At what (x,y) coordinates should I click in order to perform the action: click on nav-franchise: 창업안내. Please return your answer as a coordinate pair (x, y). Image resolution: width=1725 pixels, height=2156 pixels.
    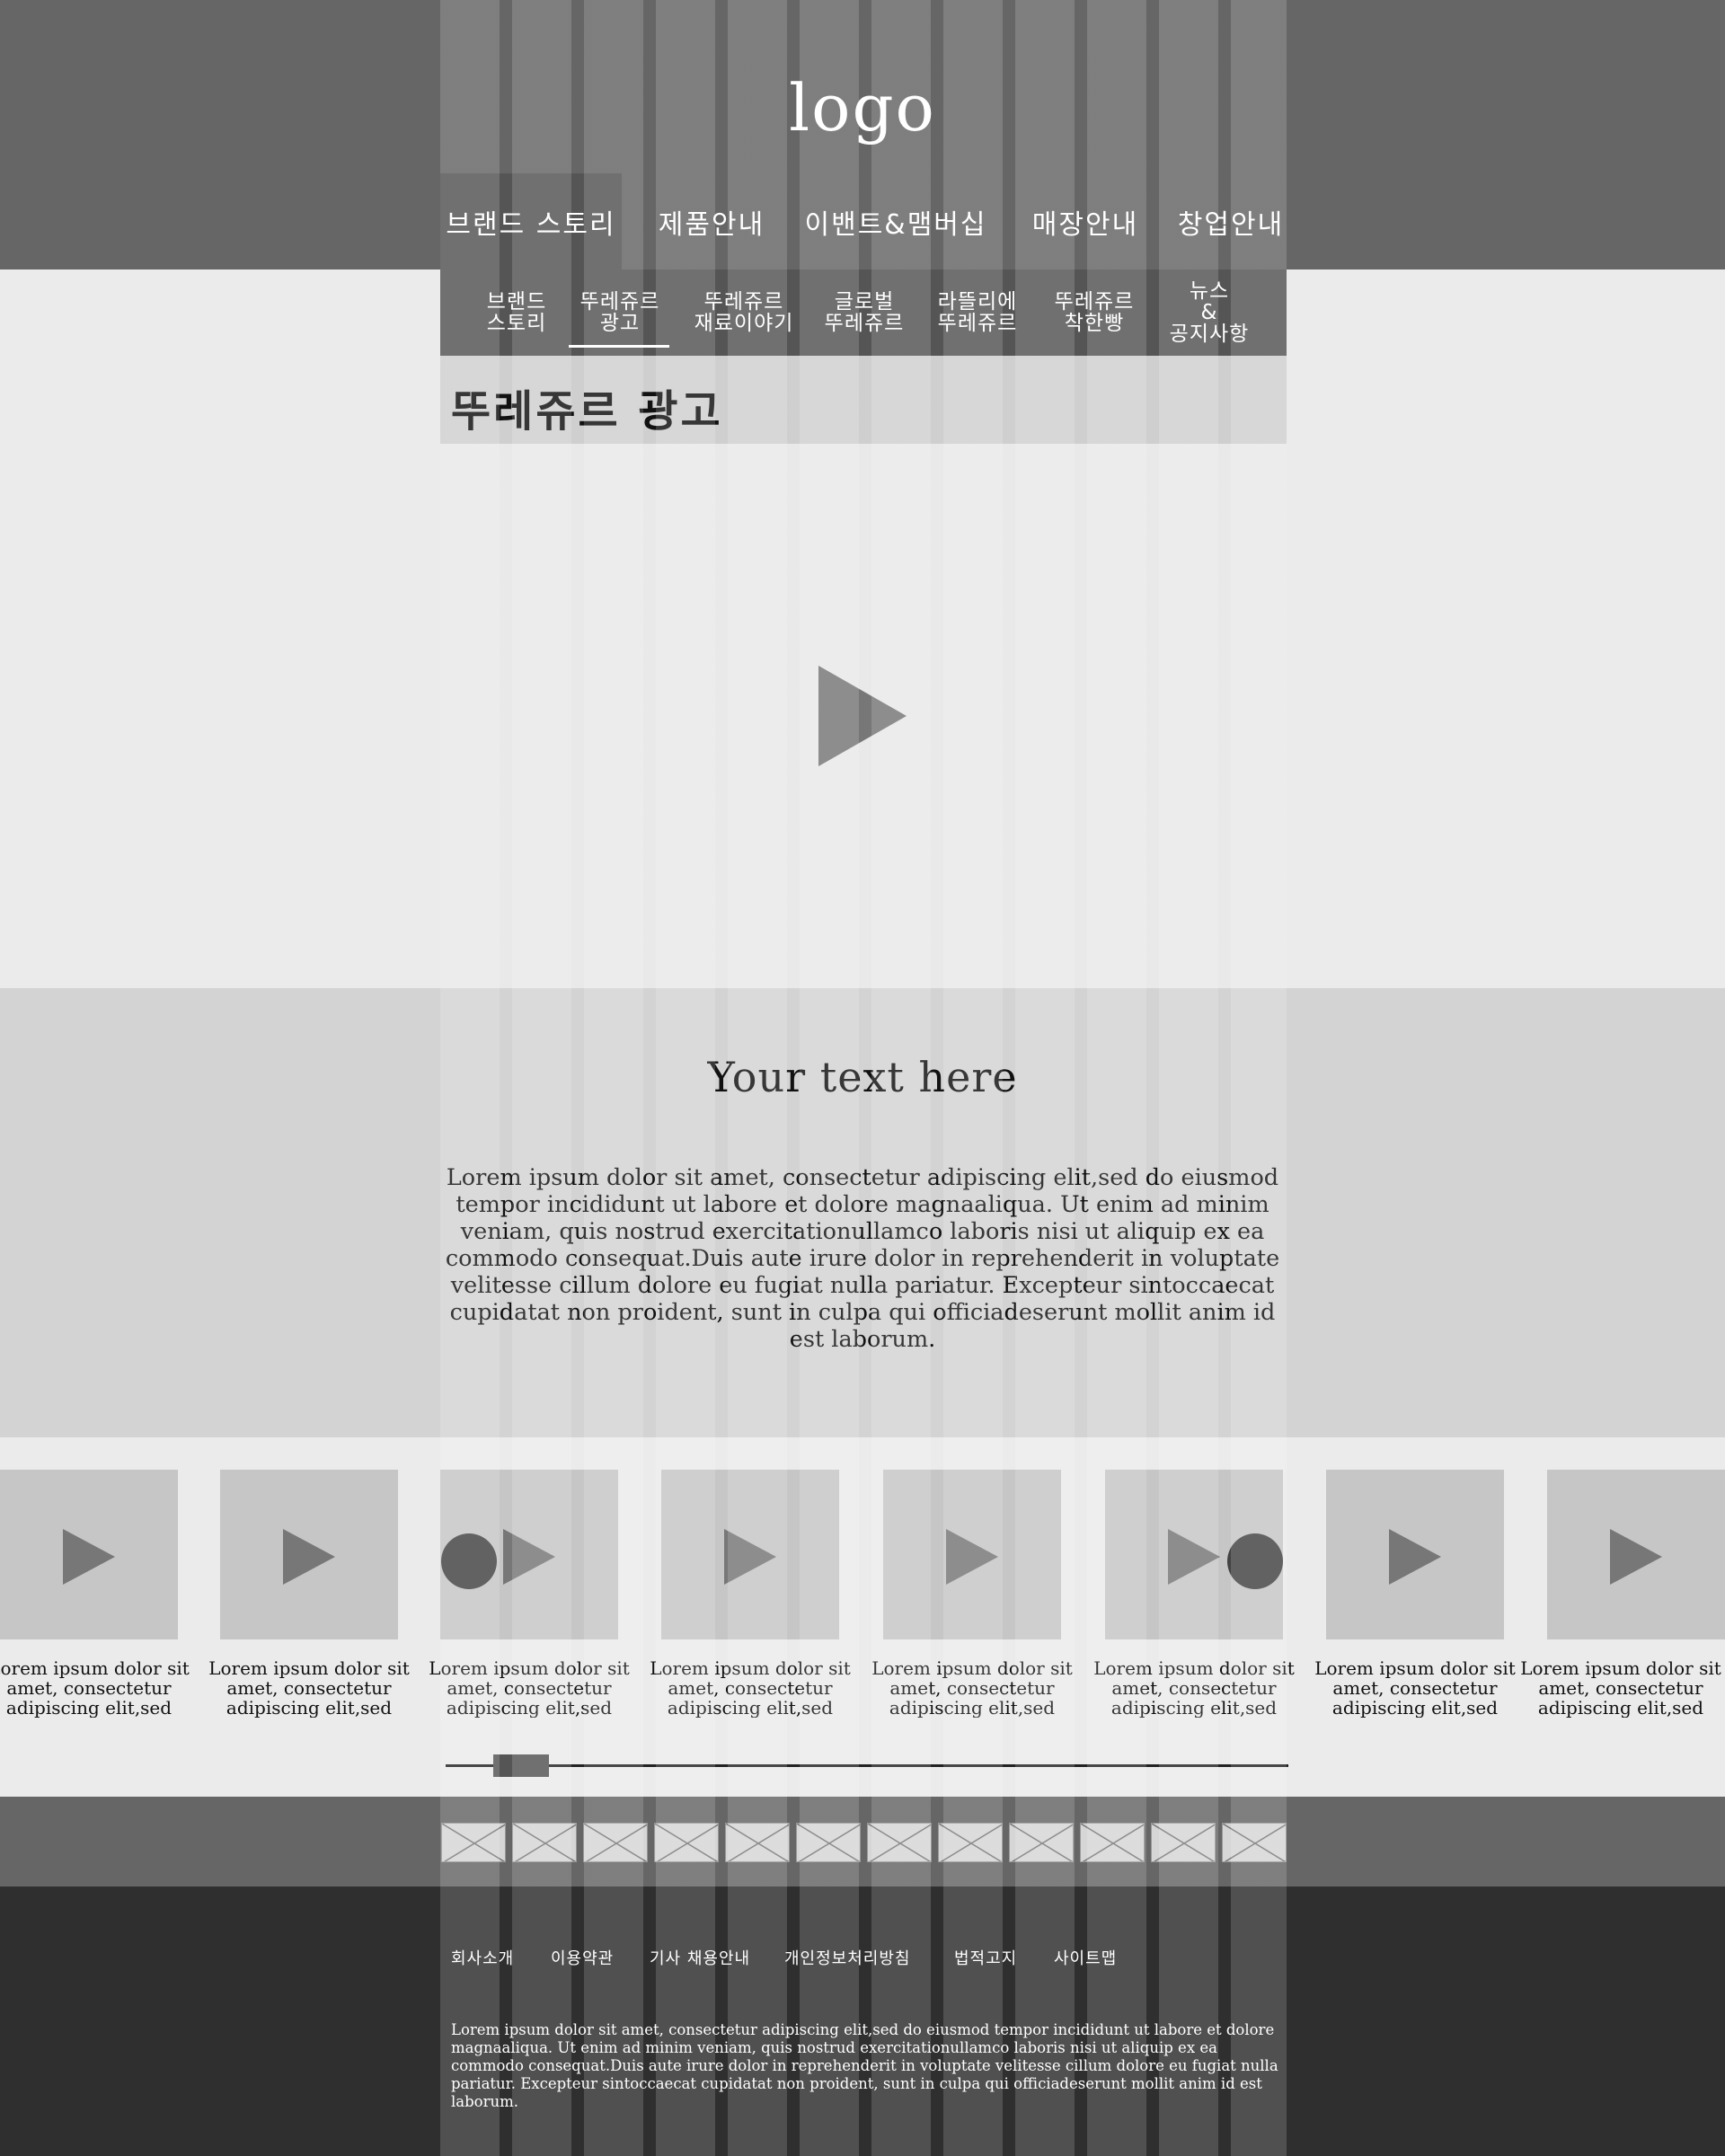
    Looking at the image, I should click on (1231, 222).